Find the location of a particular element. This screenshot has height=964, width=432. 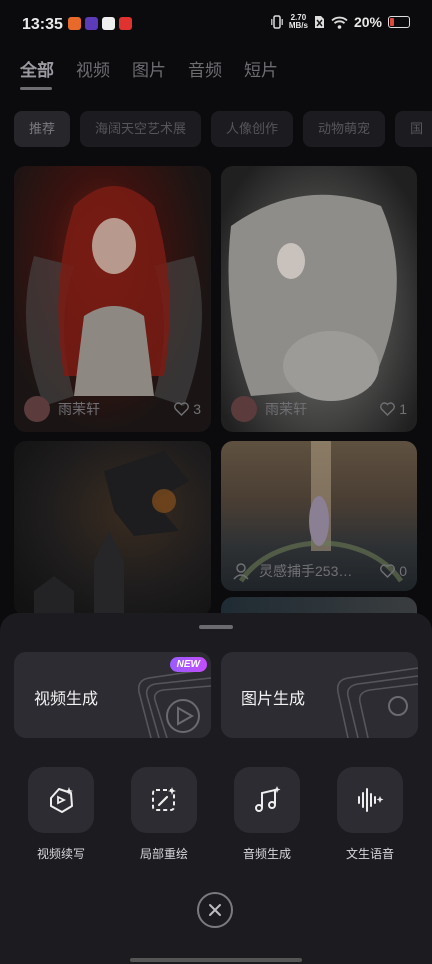

video-continue-icon is located at coordinates (61, 800).